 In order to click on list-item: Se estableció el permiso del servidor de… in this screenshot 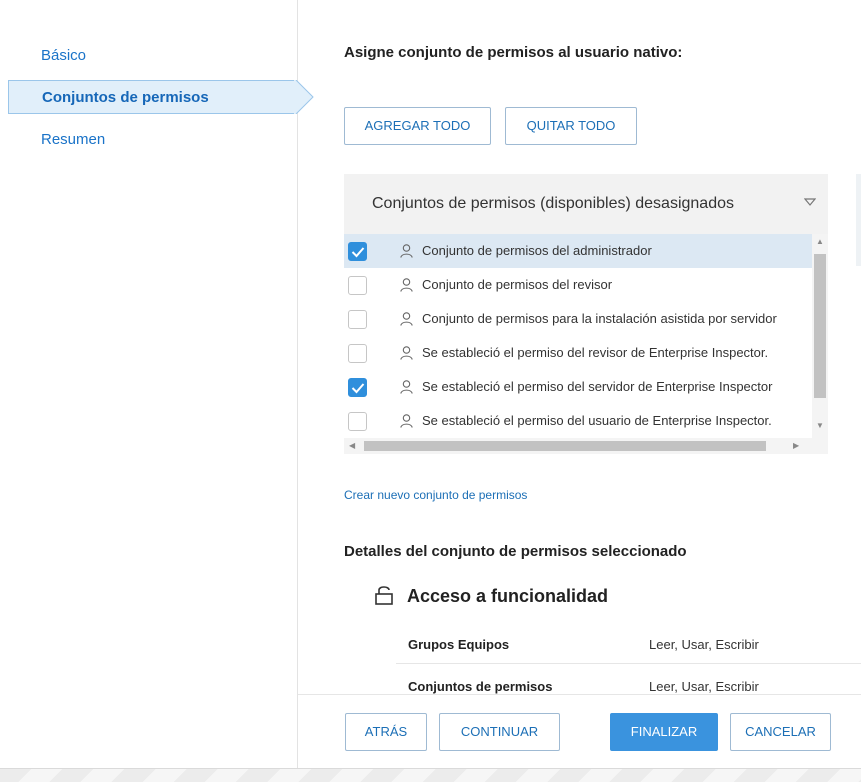, I will do `click(578, 387)`.